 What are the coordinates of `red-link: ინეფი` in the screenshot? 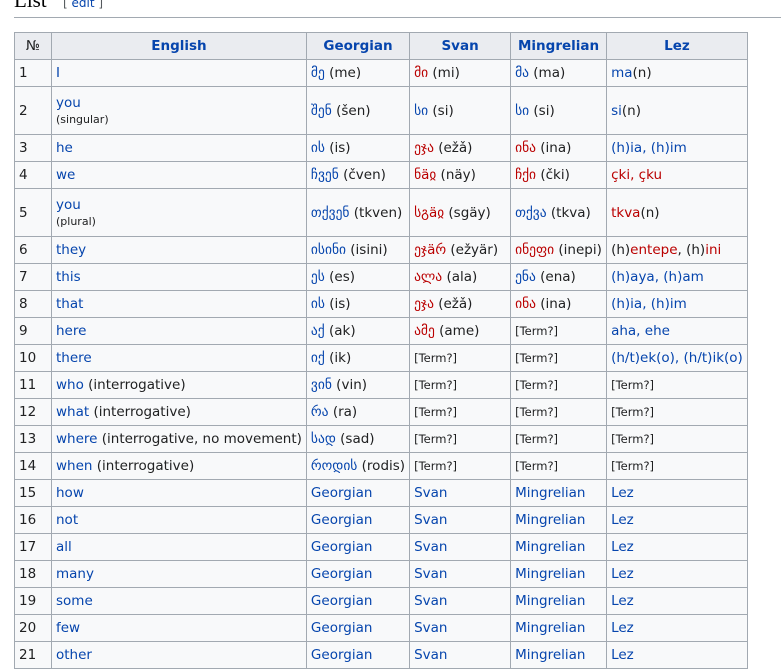 It's located at (534, 250).